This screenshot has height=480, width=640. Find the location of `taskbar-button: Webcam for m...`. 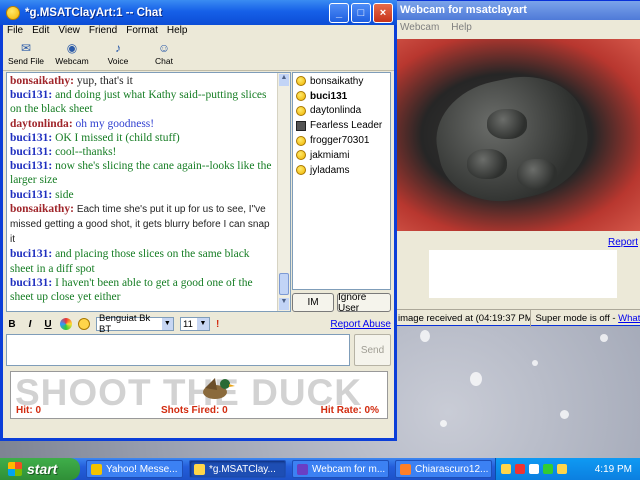

taskbar-button: Webcam for m... is located at coordinates (340, 469).